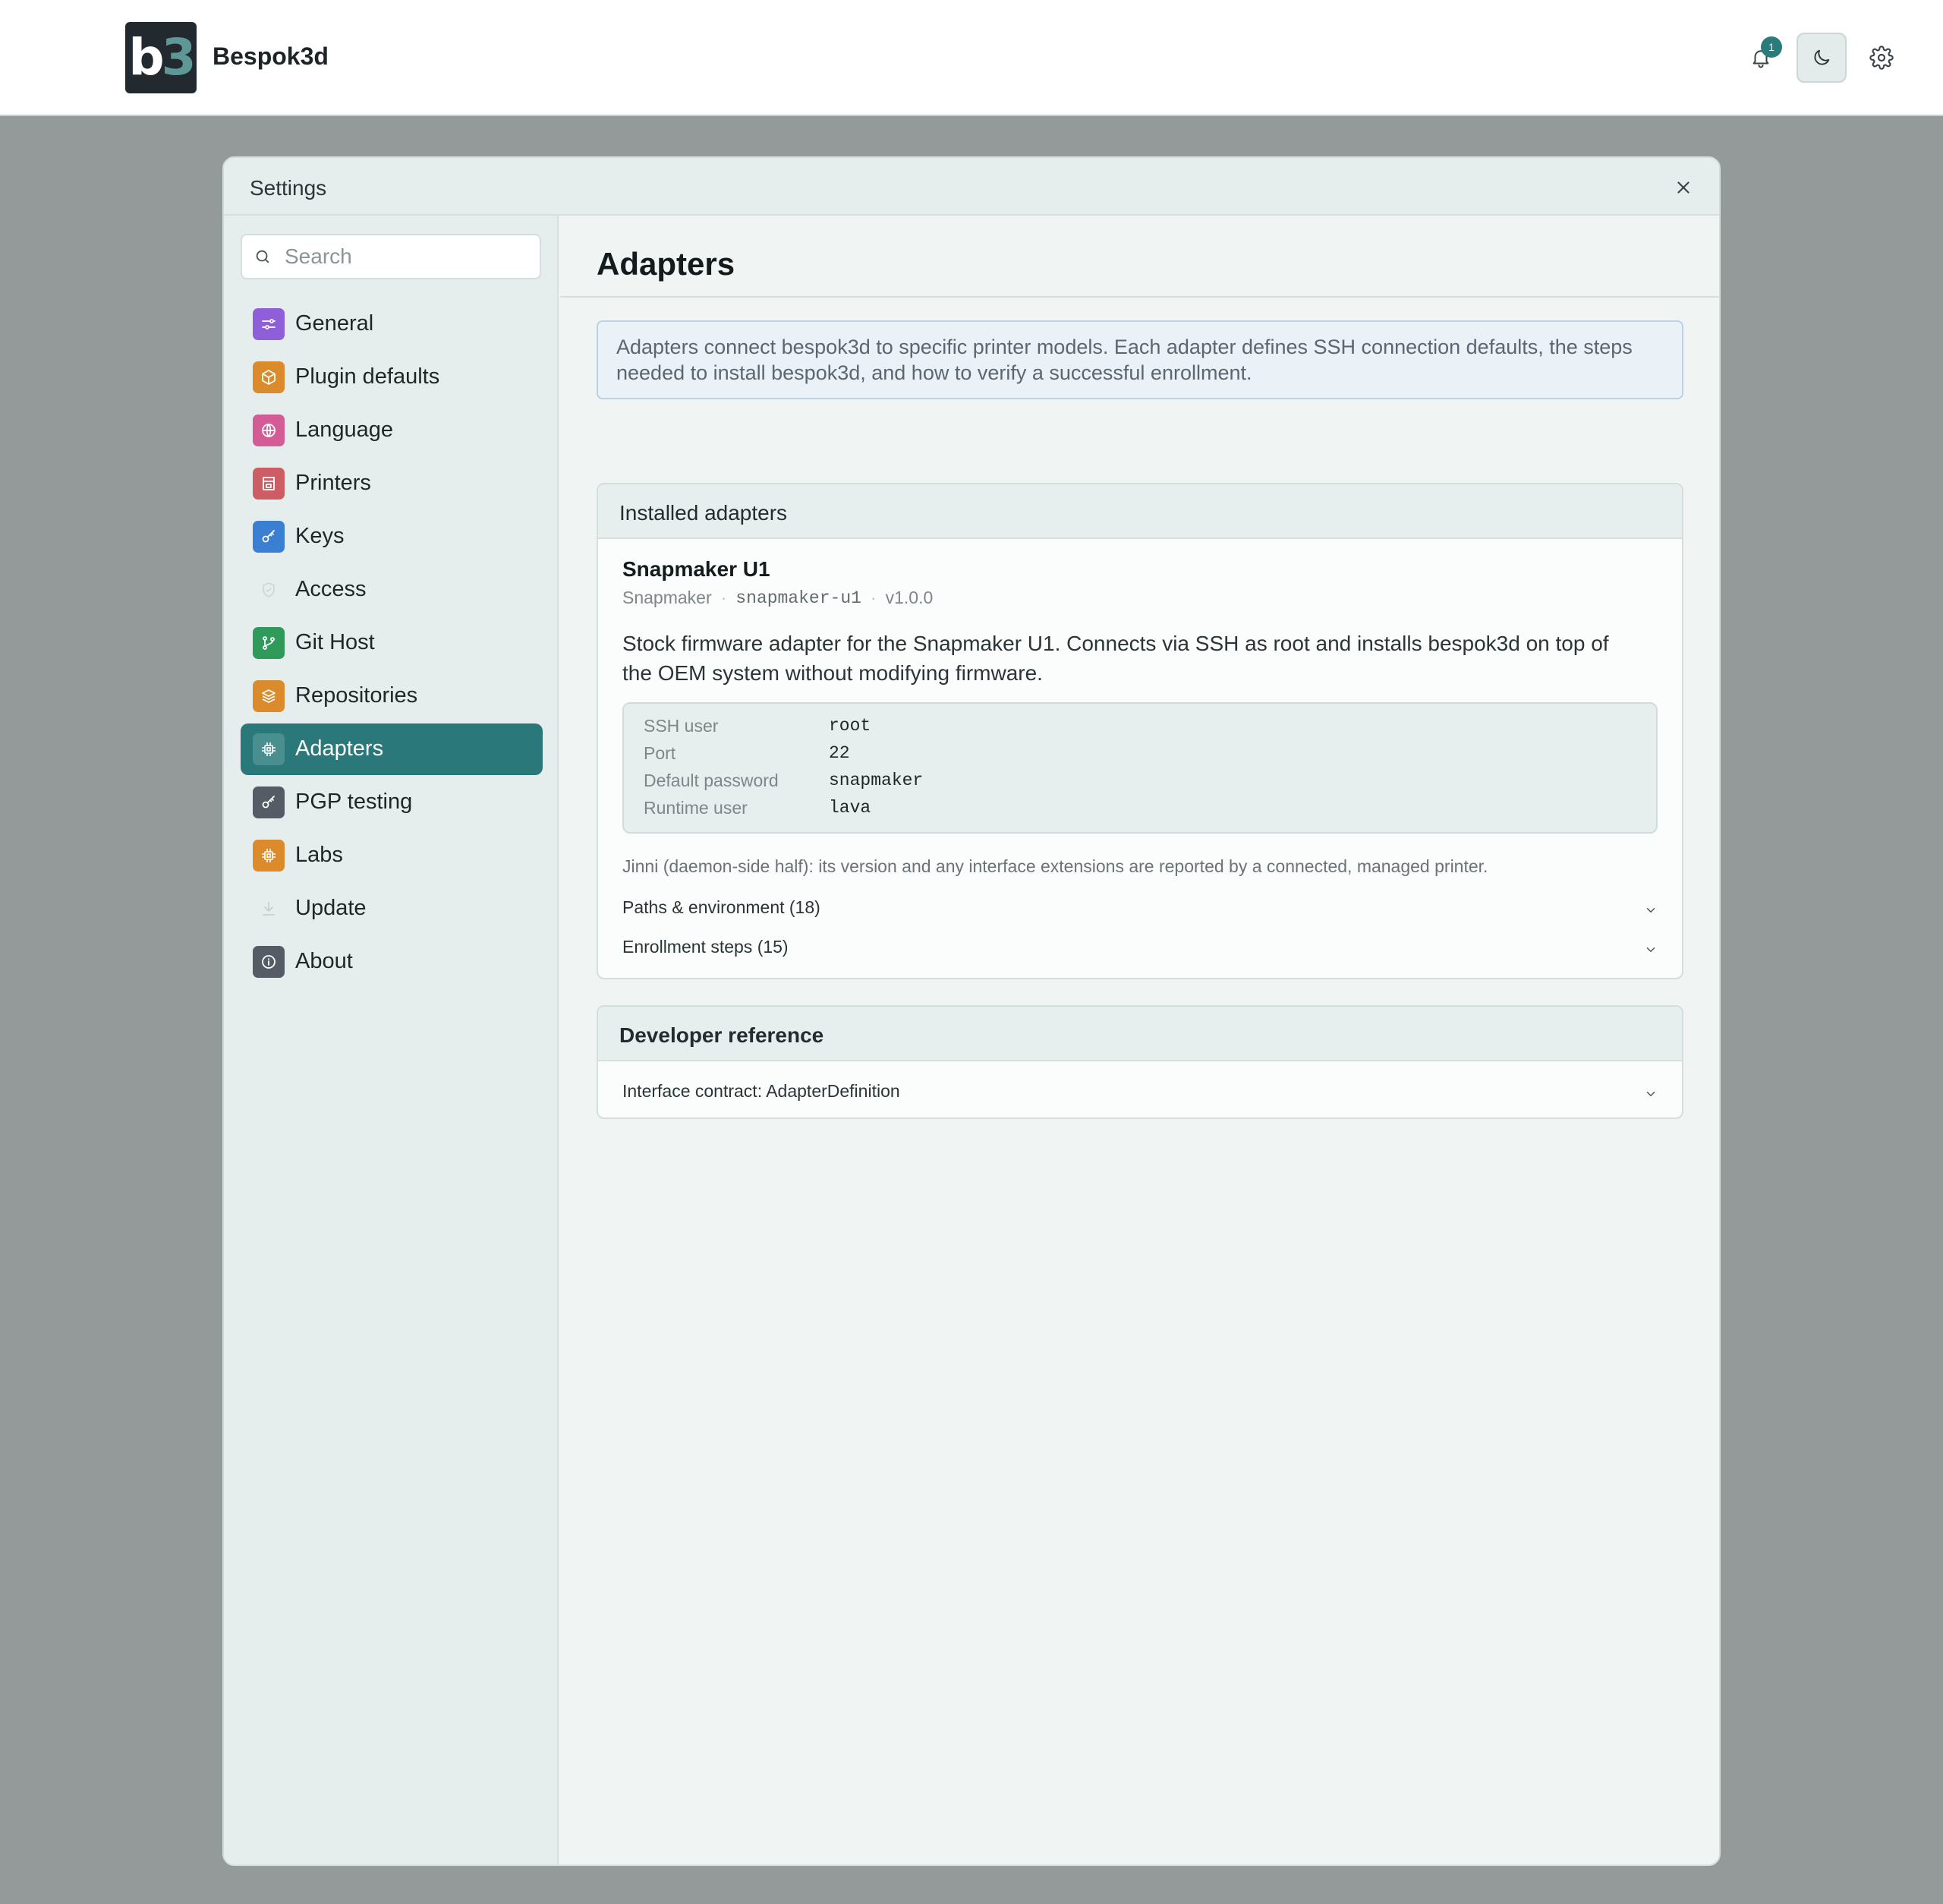 This screenshot has height=1904, width=1943. Describe the element at coordinates (392, 855) in the screenshot. I see `sidebar-item-labs: Labs` at that location.